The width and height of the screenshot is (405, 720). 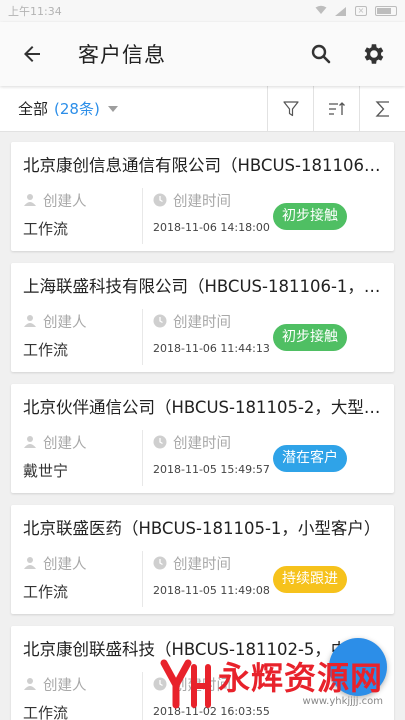 I want to click on created-time: 2018-11-05 15:49:57, so click(x=211, y=469).